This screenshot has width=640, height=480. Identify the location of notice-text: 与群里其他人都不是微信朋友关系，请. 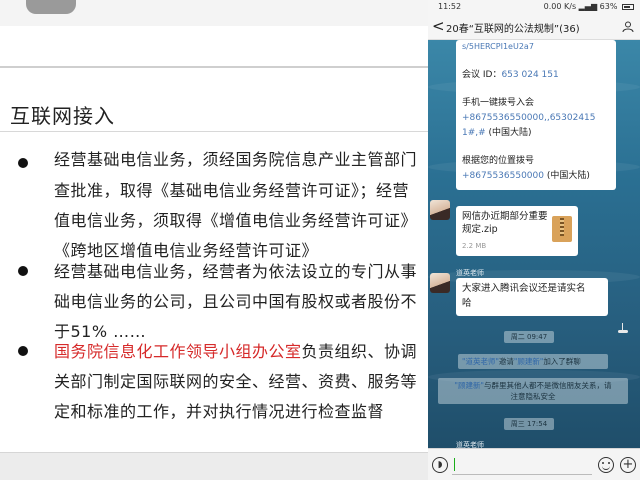
(547, 385).